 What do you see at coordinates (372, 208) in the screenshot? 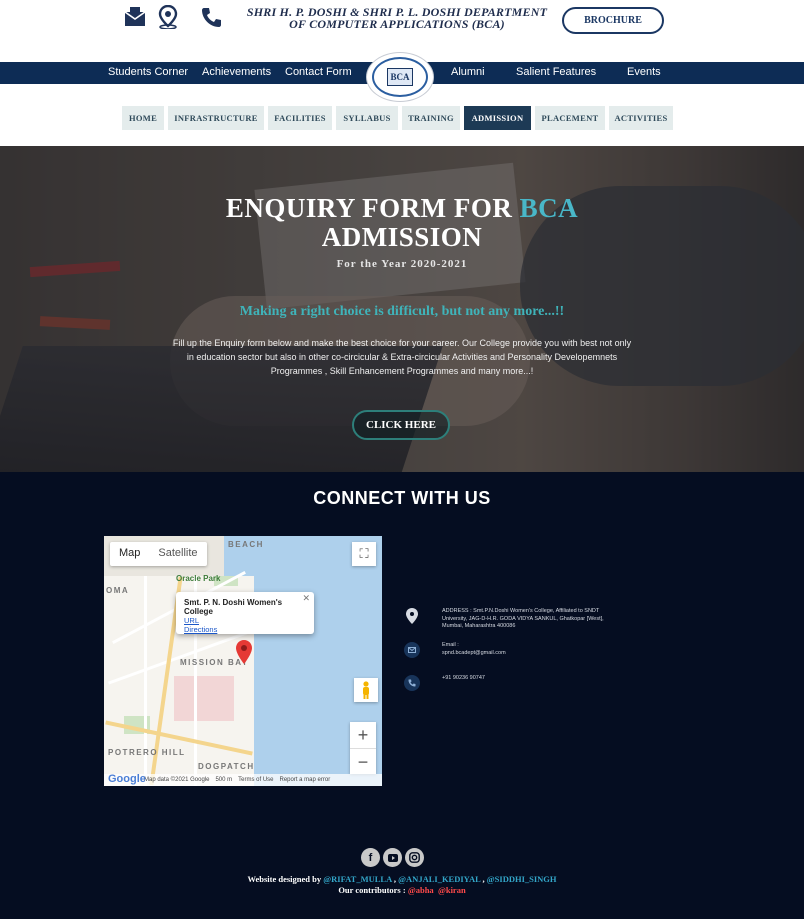
I see `hero-title-part1: ENQUIRY FORM FOR` at bounding box center [372, 208].